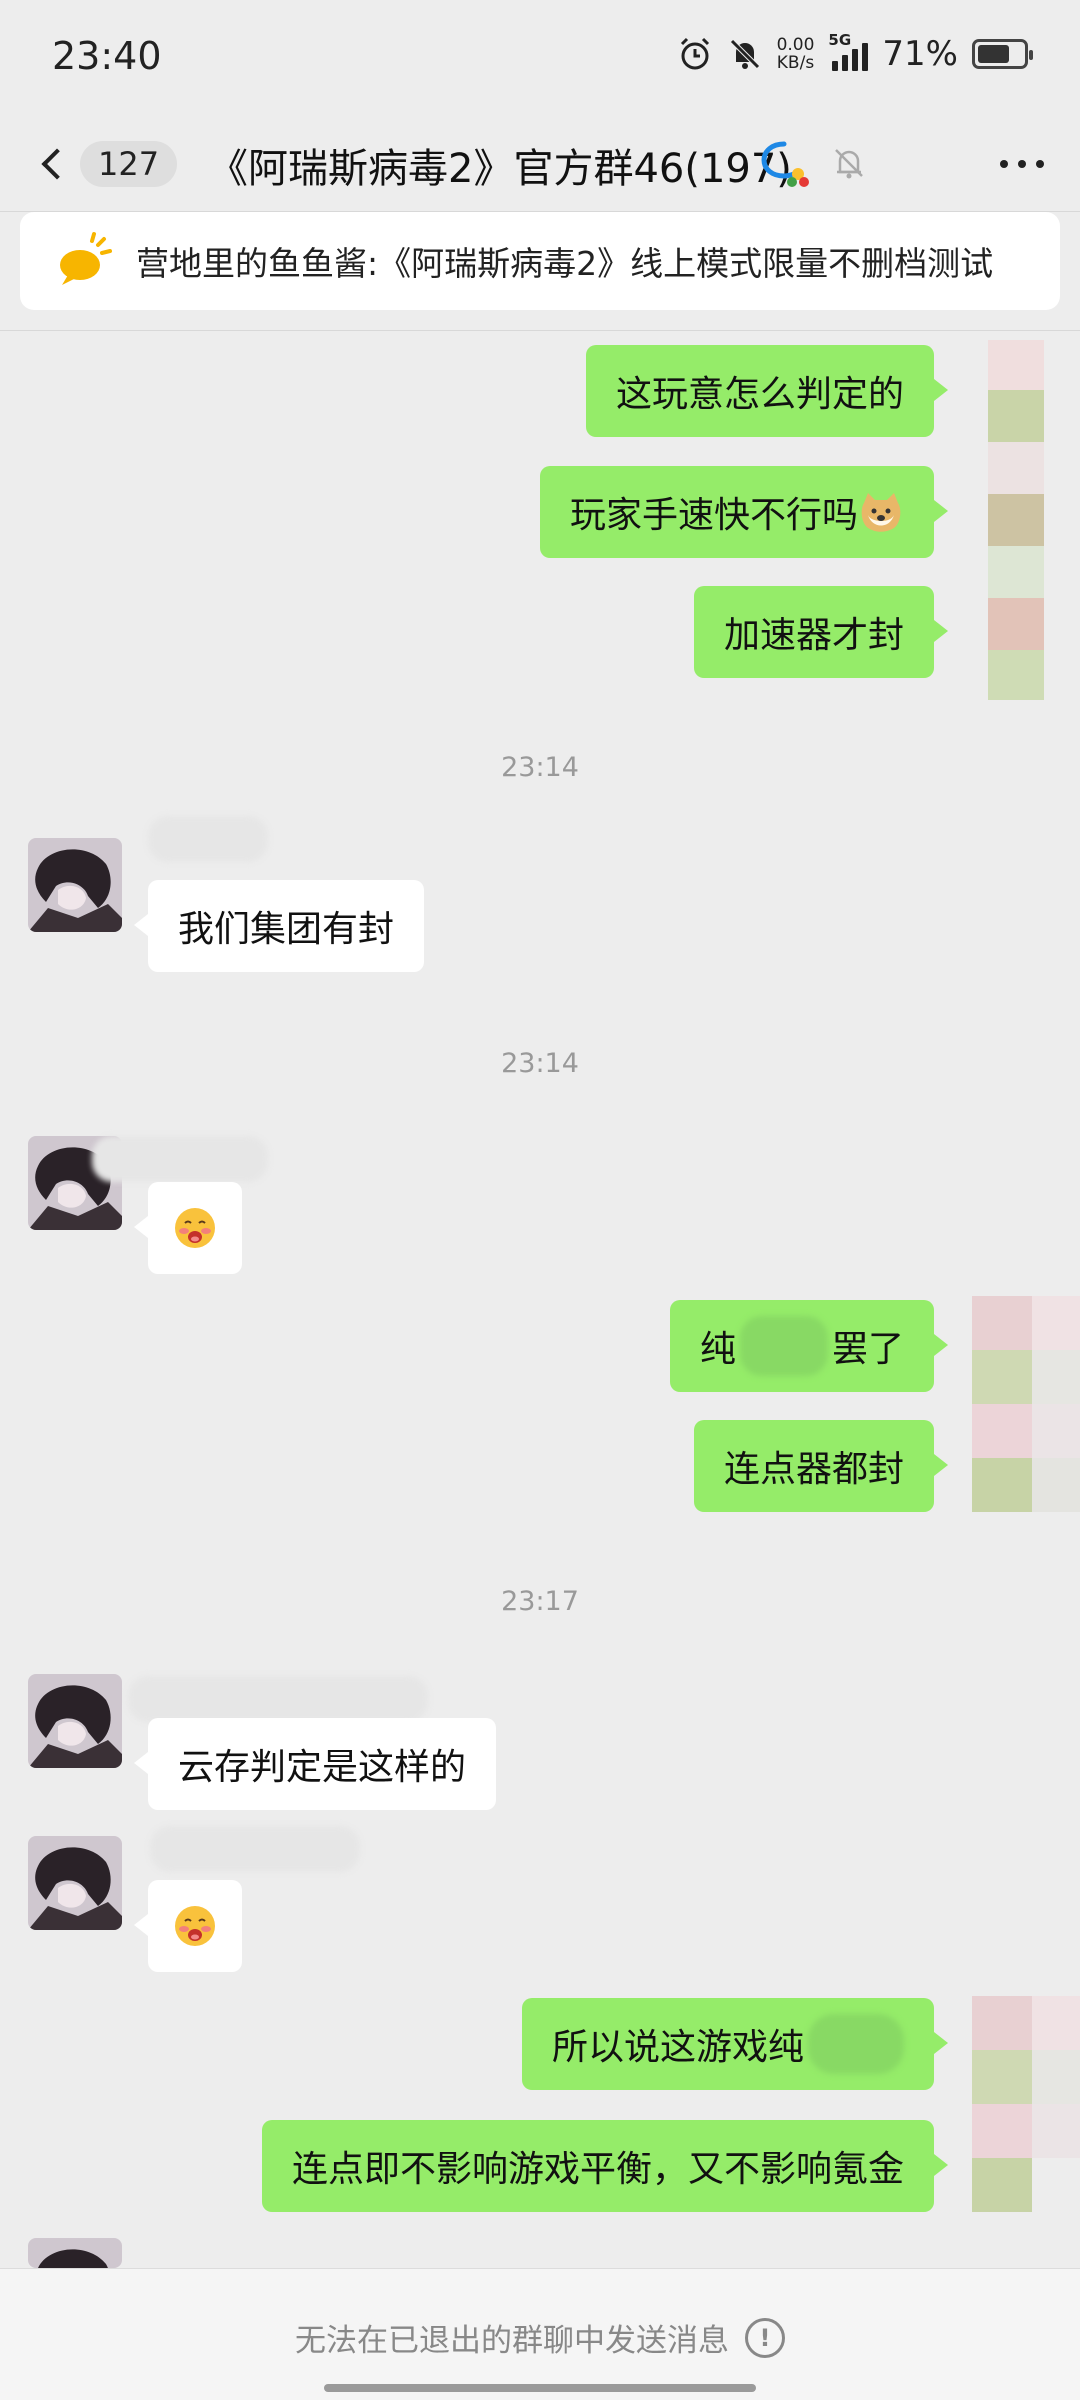 Image resolution: width=1080 pixels, height=2400 pixels. I want to click on message-outgoing: 连点器都封, so click(821, 1466).